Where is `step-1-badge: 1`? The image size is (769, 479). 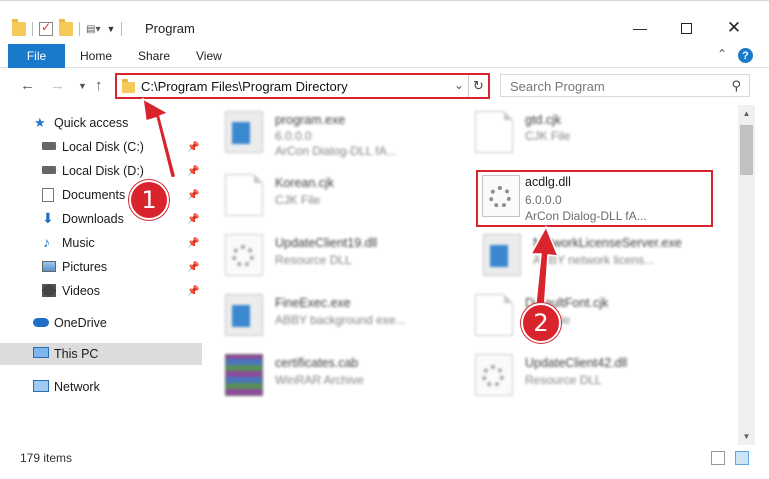
step-1-badge: 1 is located at coordinates (149, 200).